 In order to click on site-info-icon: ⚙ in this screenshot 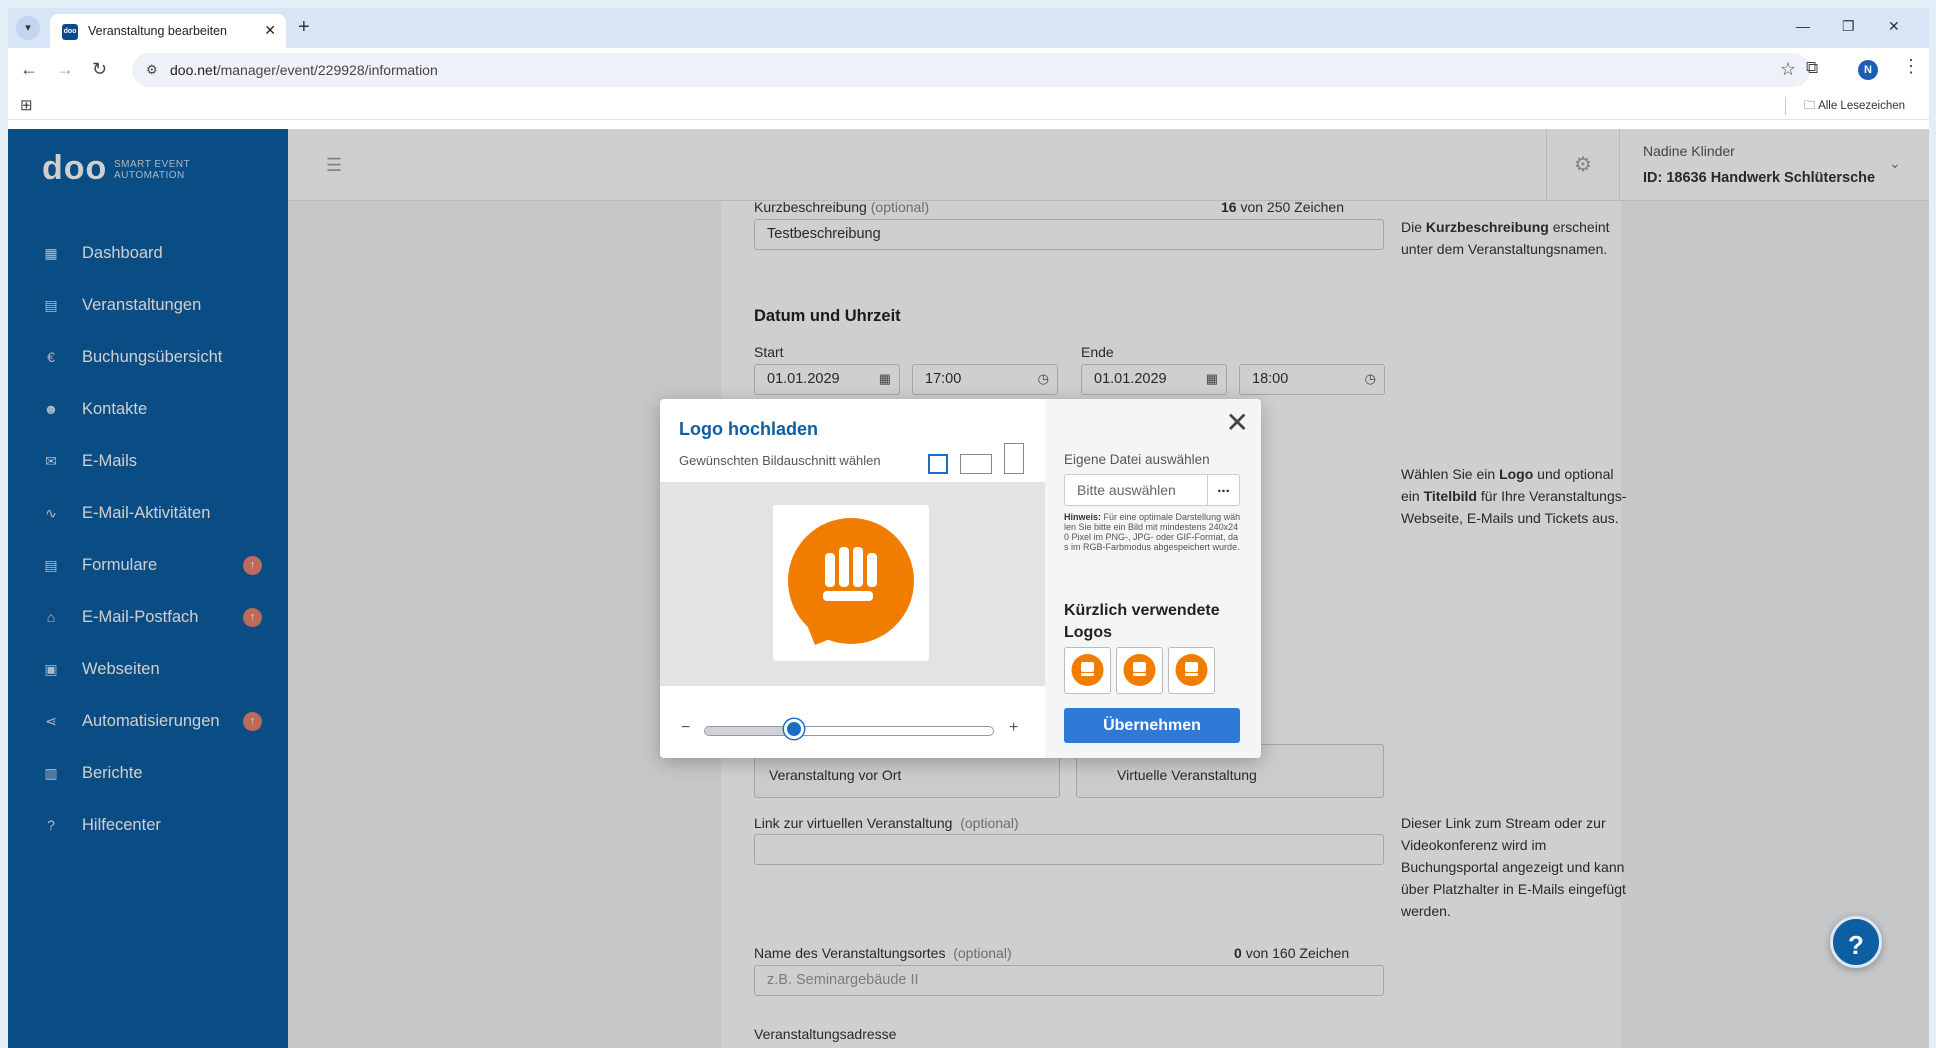, I will do `click(152, 70)`.